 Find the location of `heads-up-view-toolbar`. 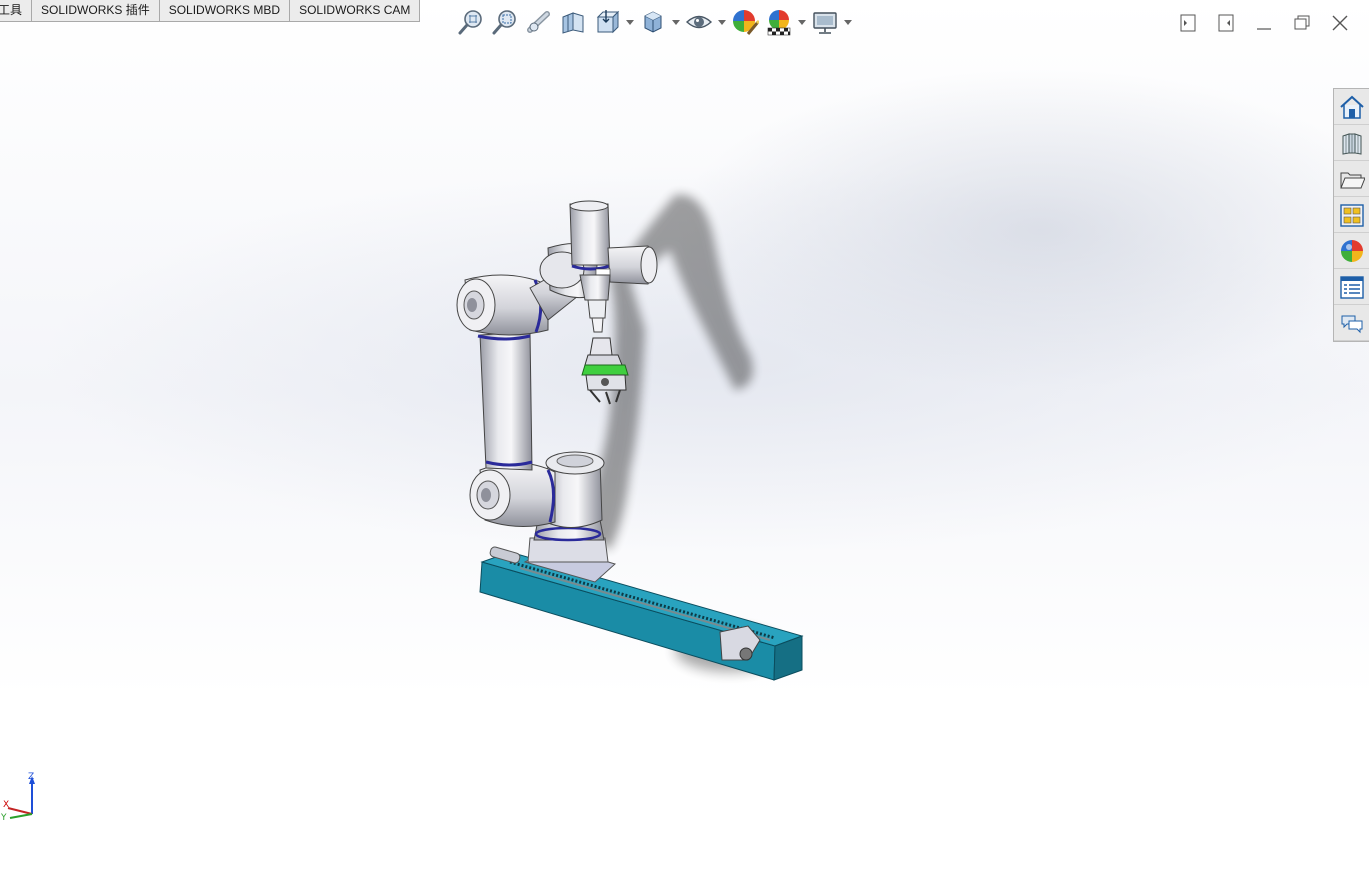

heads-up-view-toolbar is located at coordinates (654, 22).